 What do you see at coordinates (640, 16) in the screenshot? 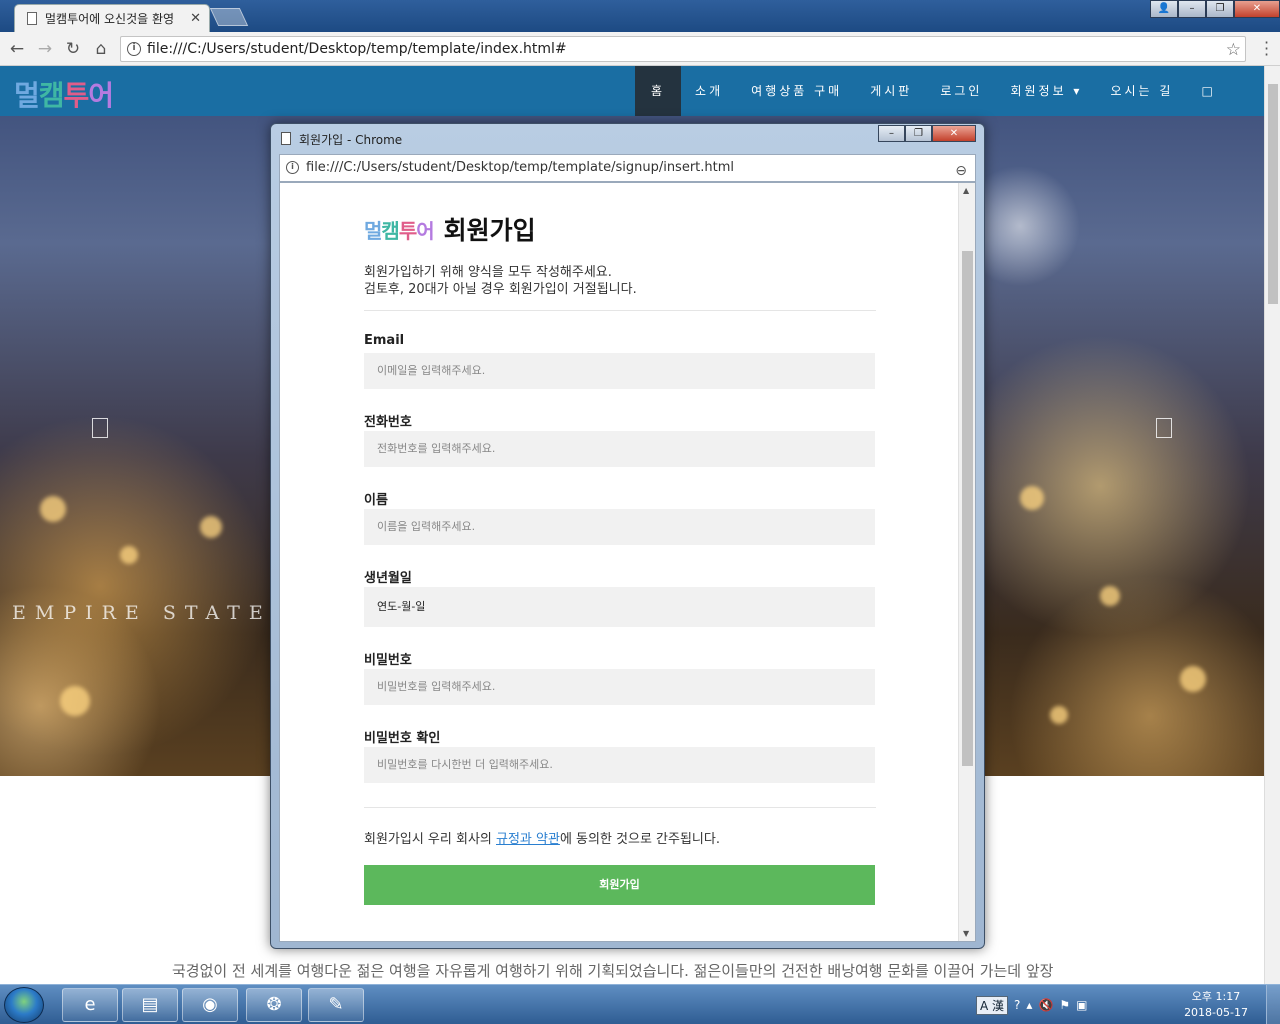
I see `browser-tabstrip: 멀캠투어에 오신것을 환영 ✕ 👤 – ❐ ✕` at bounding box center [640, 16].